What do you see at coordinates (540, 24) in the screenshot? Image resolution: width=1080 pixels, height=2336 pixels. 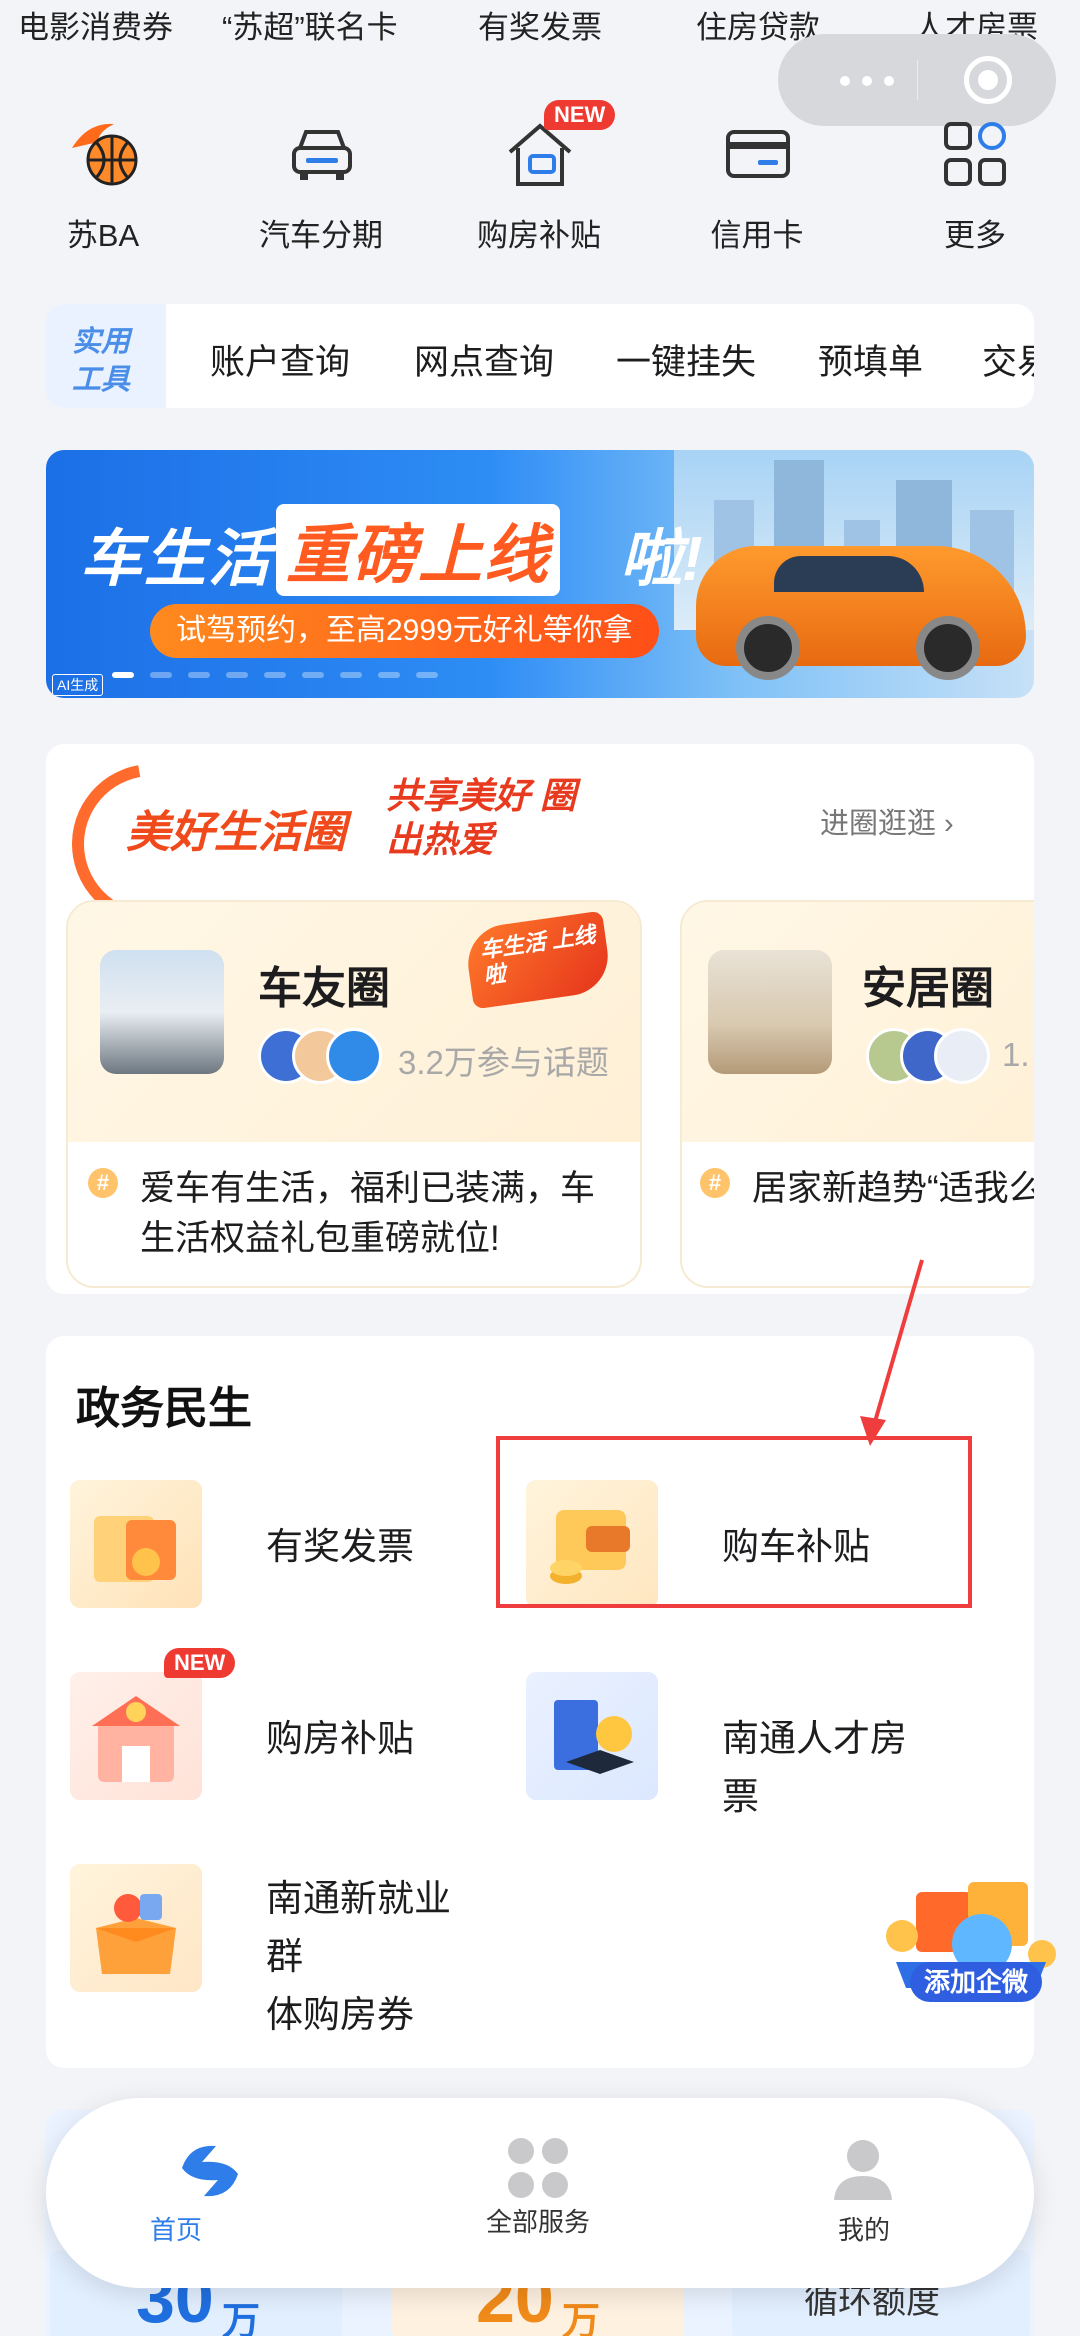 I see `top-link-invoice: 有奖发票` at bounding box center [540, 24].